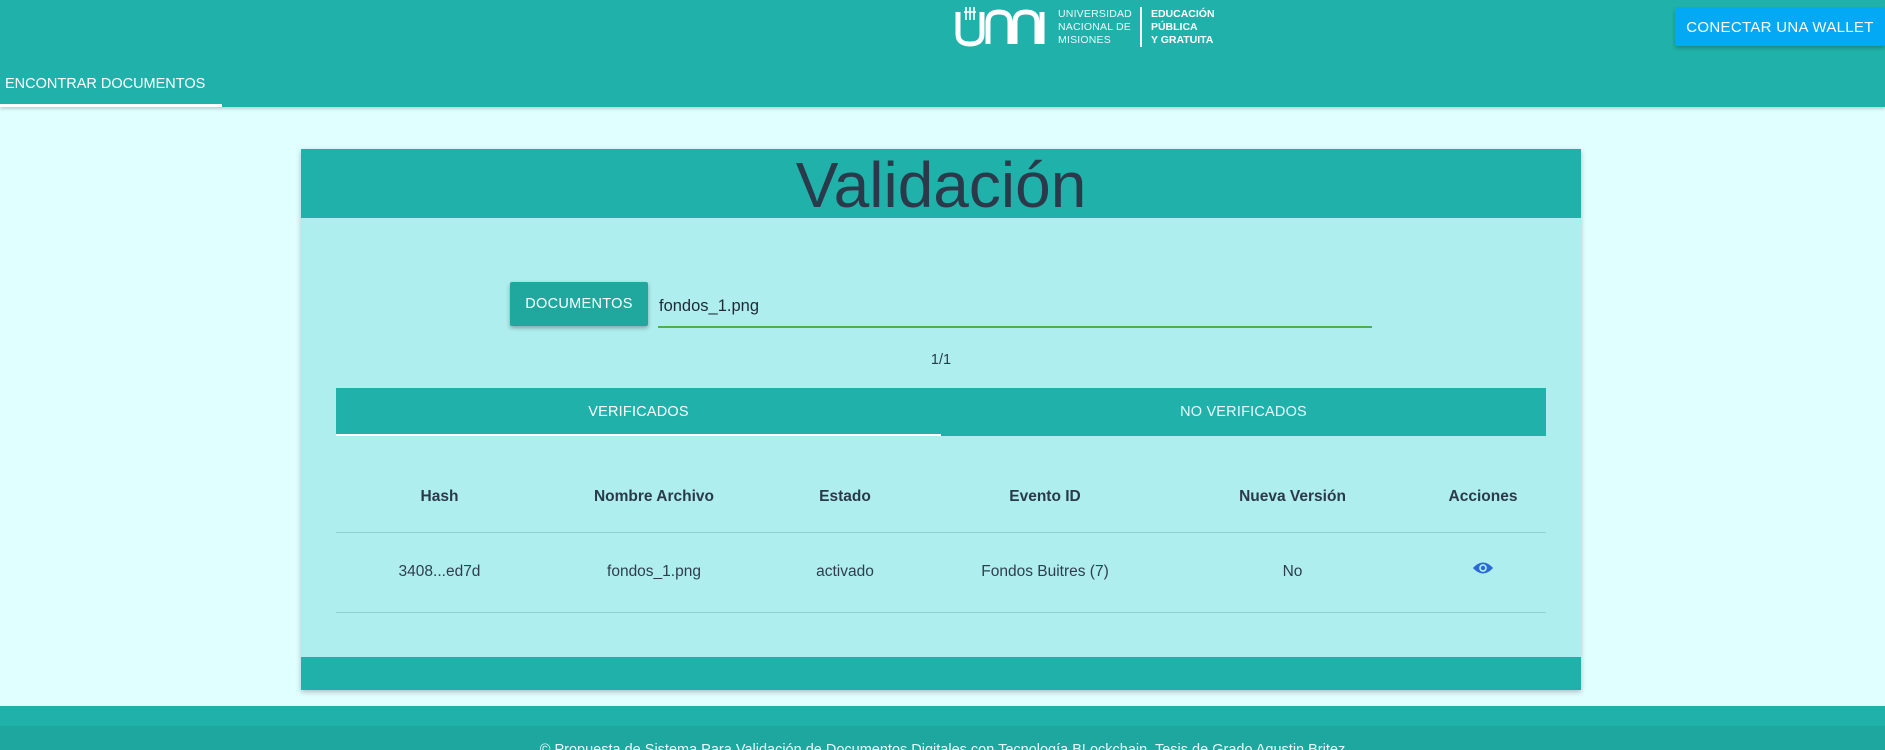 This screenshot has height=750, width=1885. I want to click on cell-file-name: fondos_1.png, so click(654, 572).